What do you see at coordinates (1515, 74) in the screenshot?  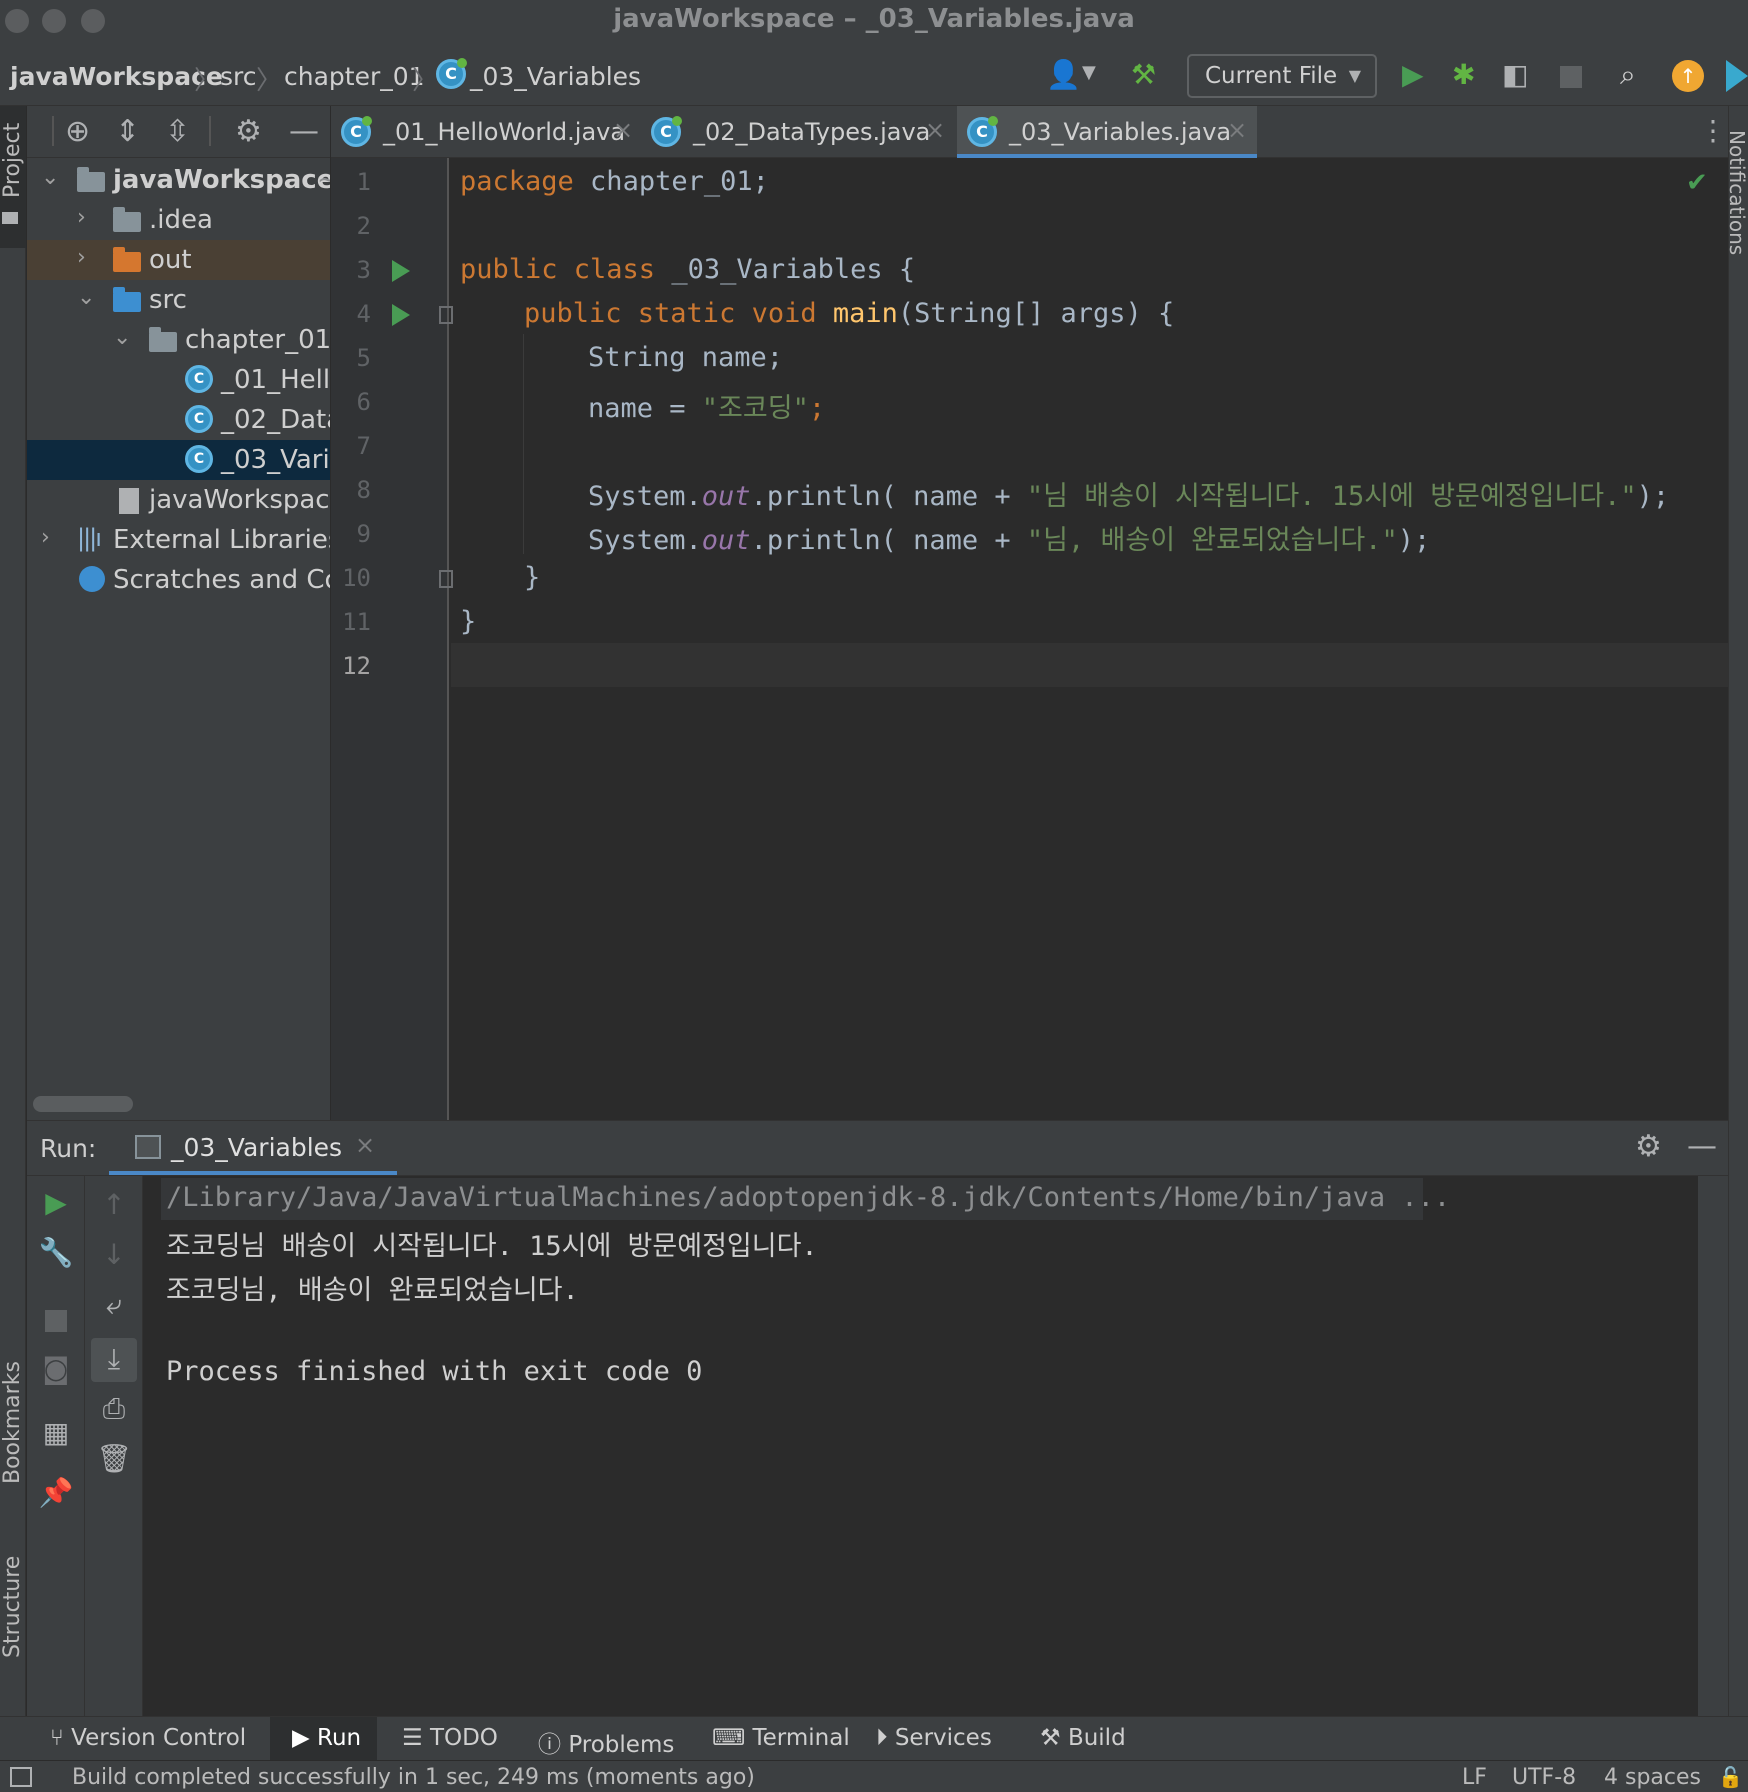 I see `coverage-icon: ◧` at bounding box center [1515, 74].